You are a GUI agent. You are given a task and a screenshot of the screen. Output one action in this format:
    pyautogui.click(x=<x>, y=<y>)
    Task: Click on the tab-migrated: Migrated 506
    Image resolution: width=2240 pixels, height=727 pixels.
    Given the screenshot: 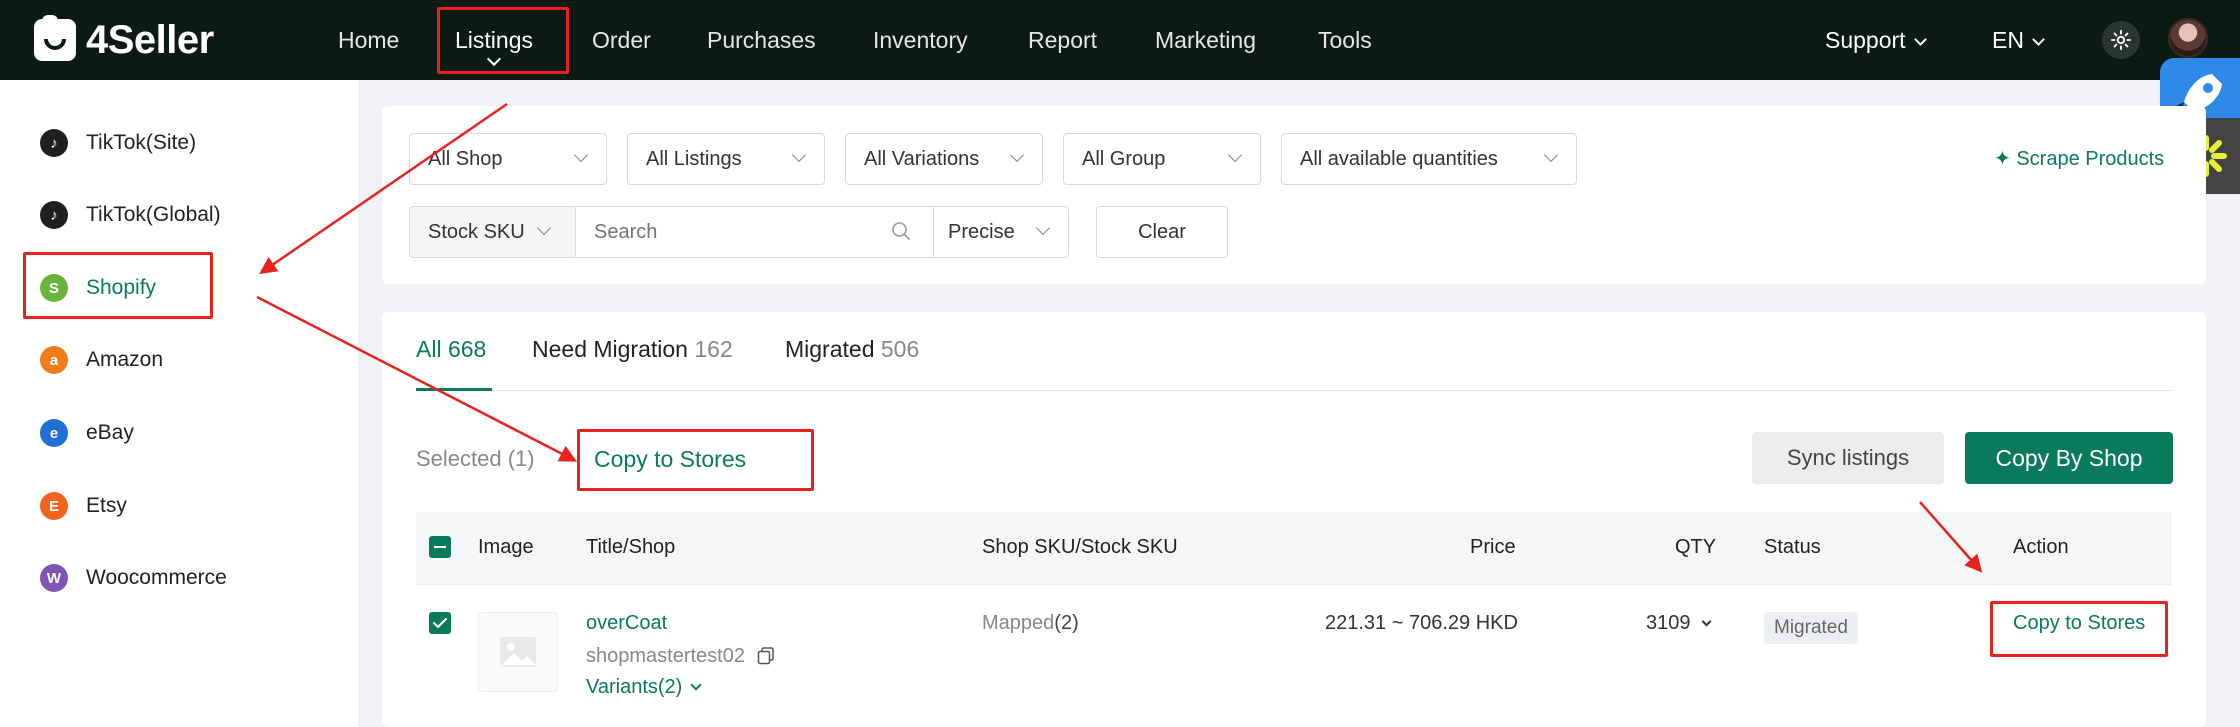 What is the action you would take?
    pyautogui.click(x=852, y=349)
    